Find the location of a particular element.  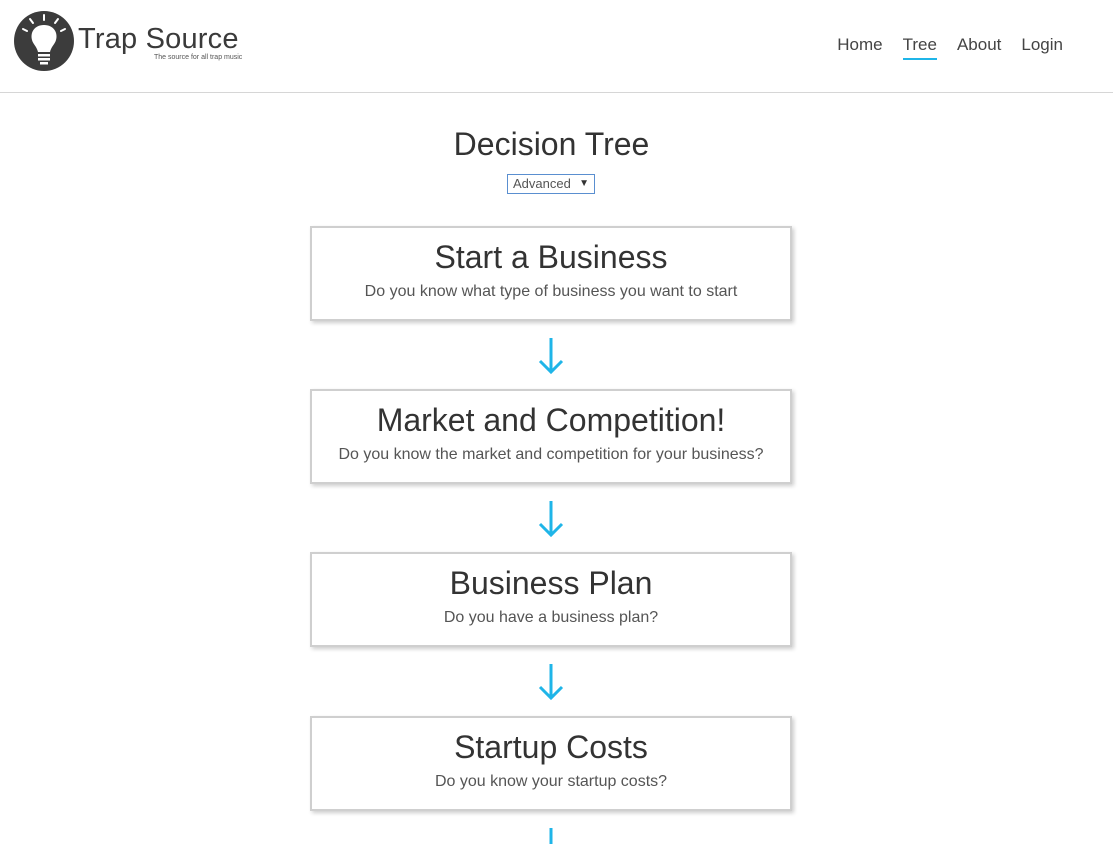

mode-select-value: Advanced is located at coordinates (542, 183).